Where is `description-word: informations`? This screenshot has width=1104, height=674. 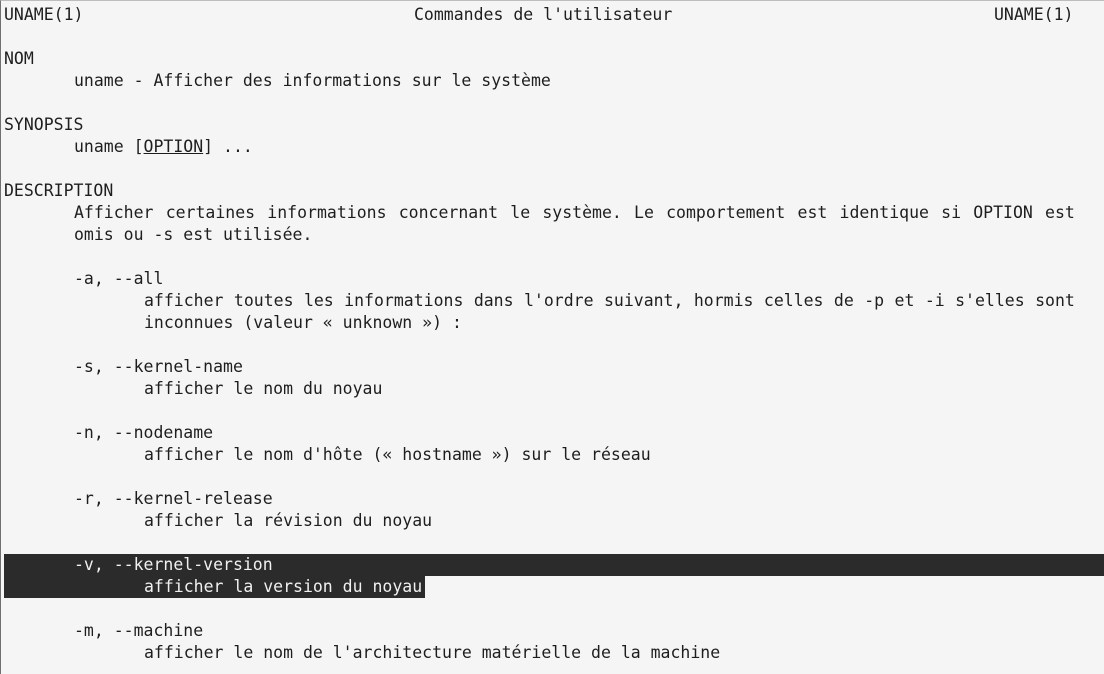
description-word: informations is located at coordinates (327, 212).